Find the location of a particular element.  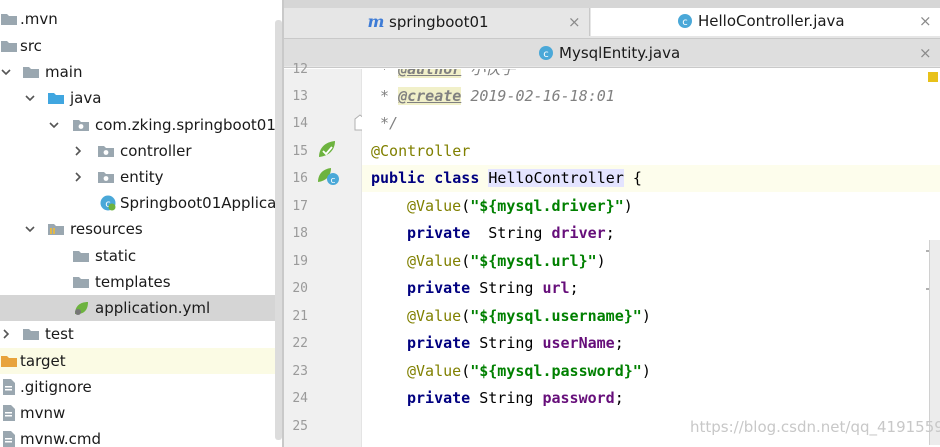

package-icon is located at coordinates (106, 151).